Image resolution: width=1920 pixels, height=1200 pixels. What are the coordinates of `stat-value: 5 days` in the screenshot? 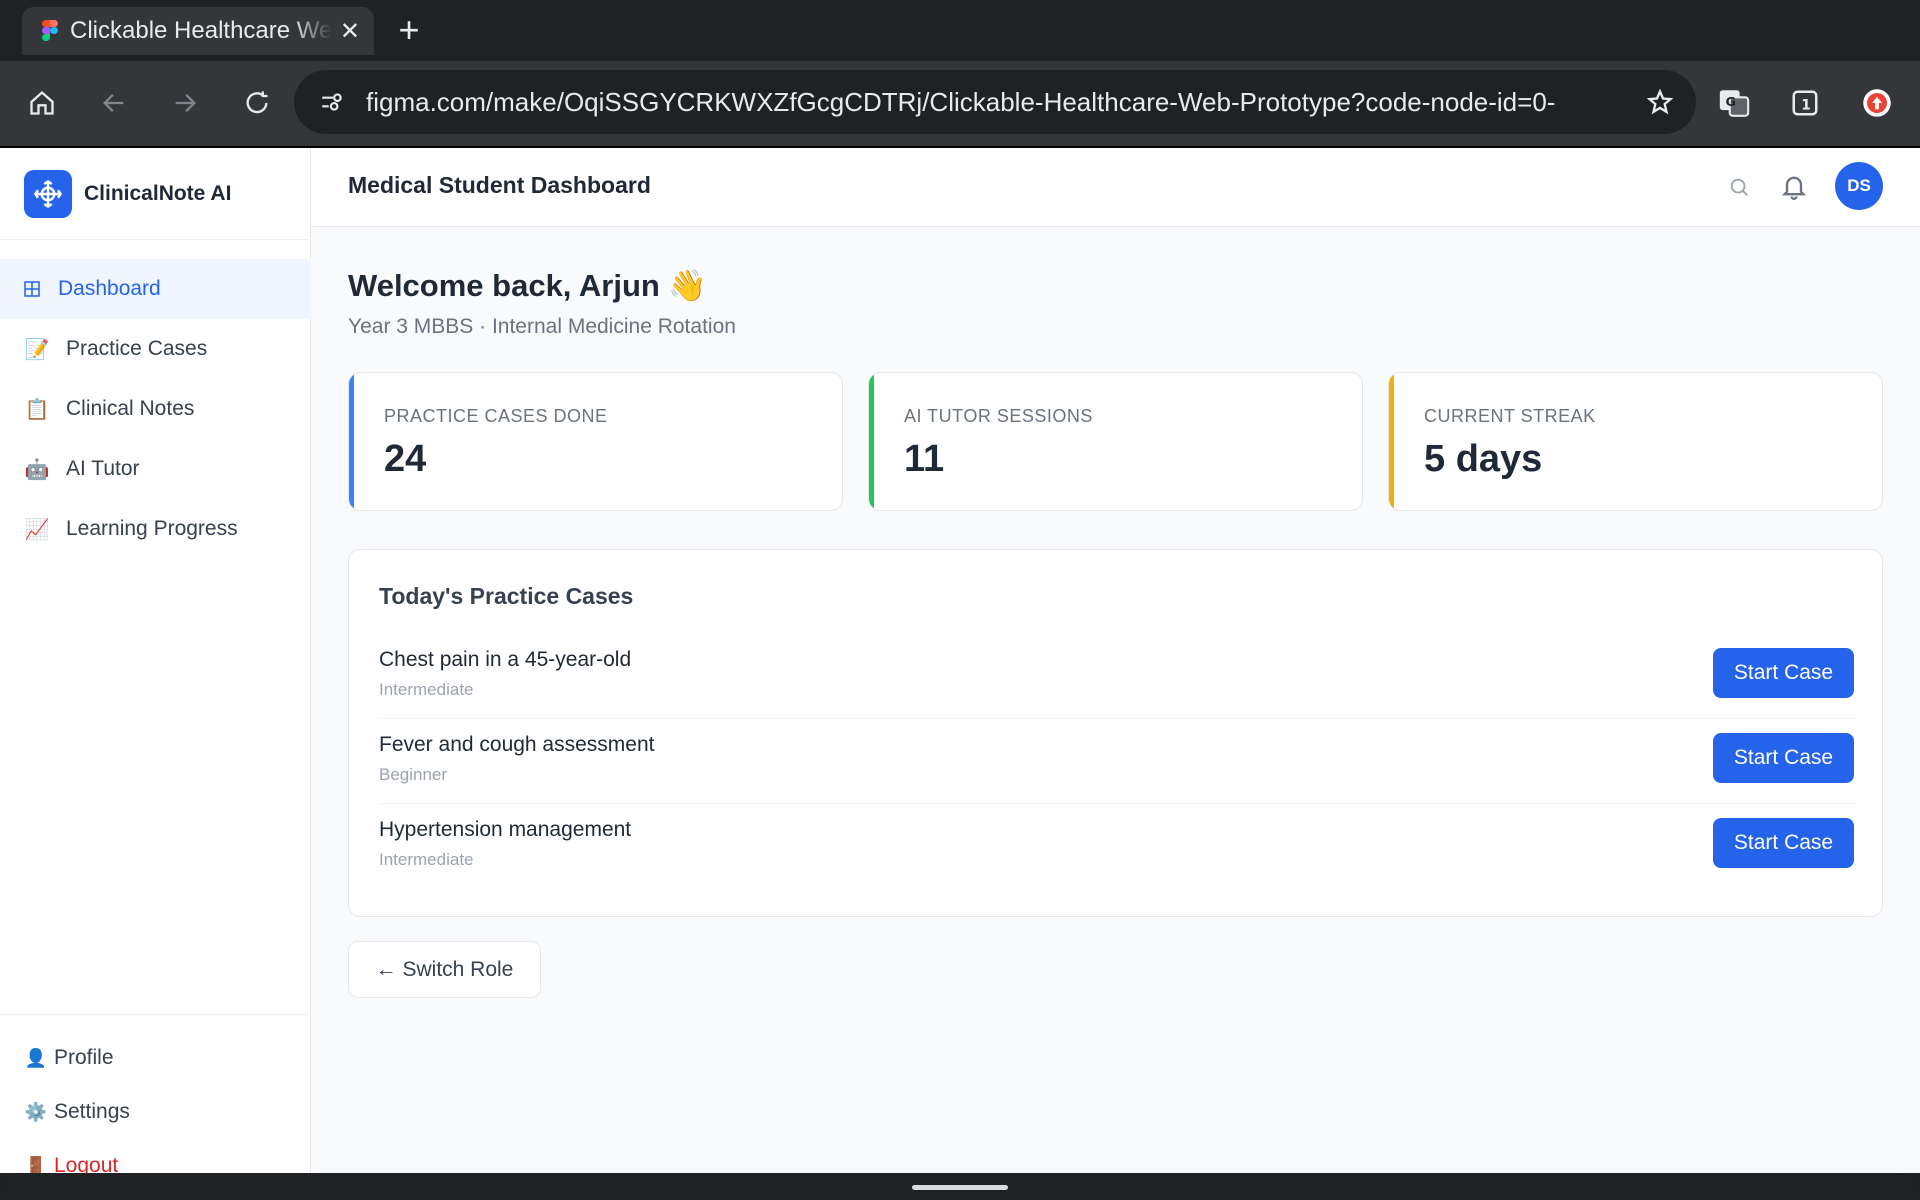 It's located at (1483, 459).